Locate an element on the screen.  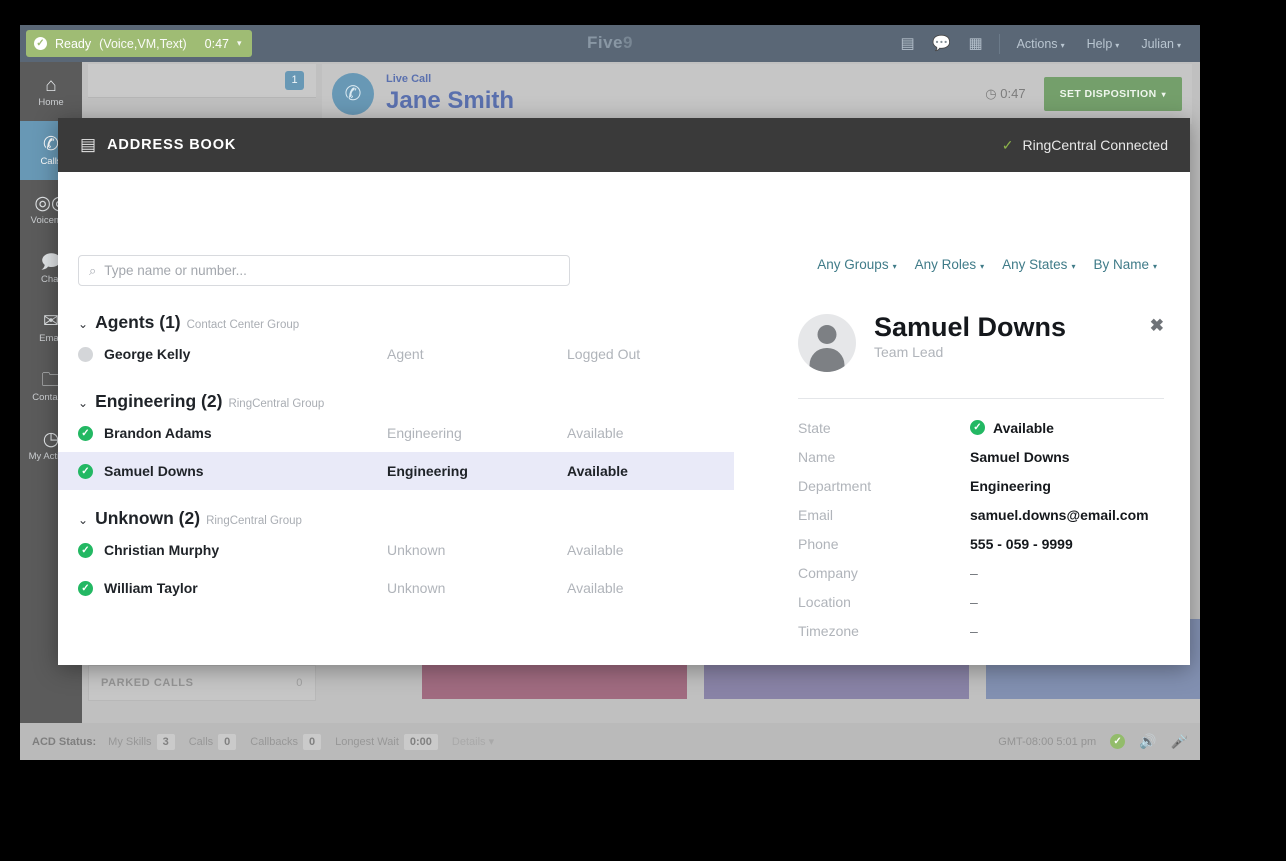
detail-field-phone: Phone 555 - 059 - 9999 is located at coordinates (981, 543).